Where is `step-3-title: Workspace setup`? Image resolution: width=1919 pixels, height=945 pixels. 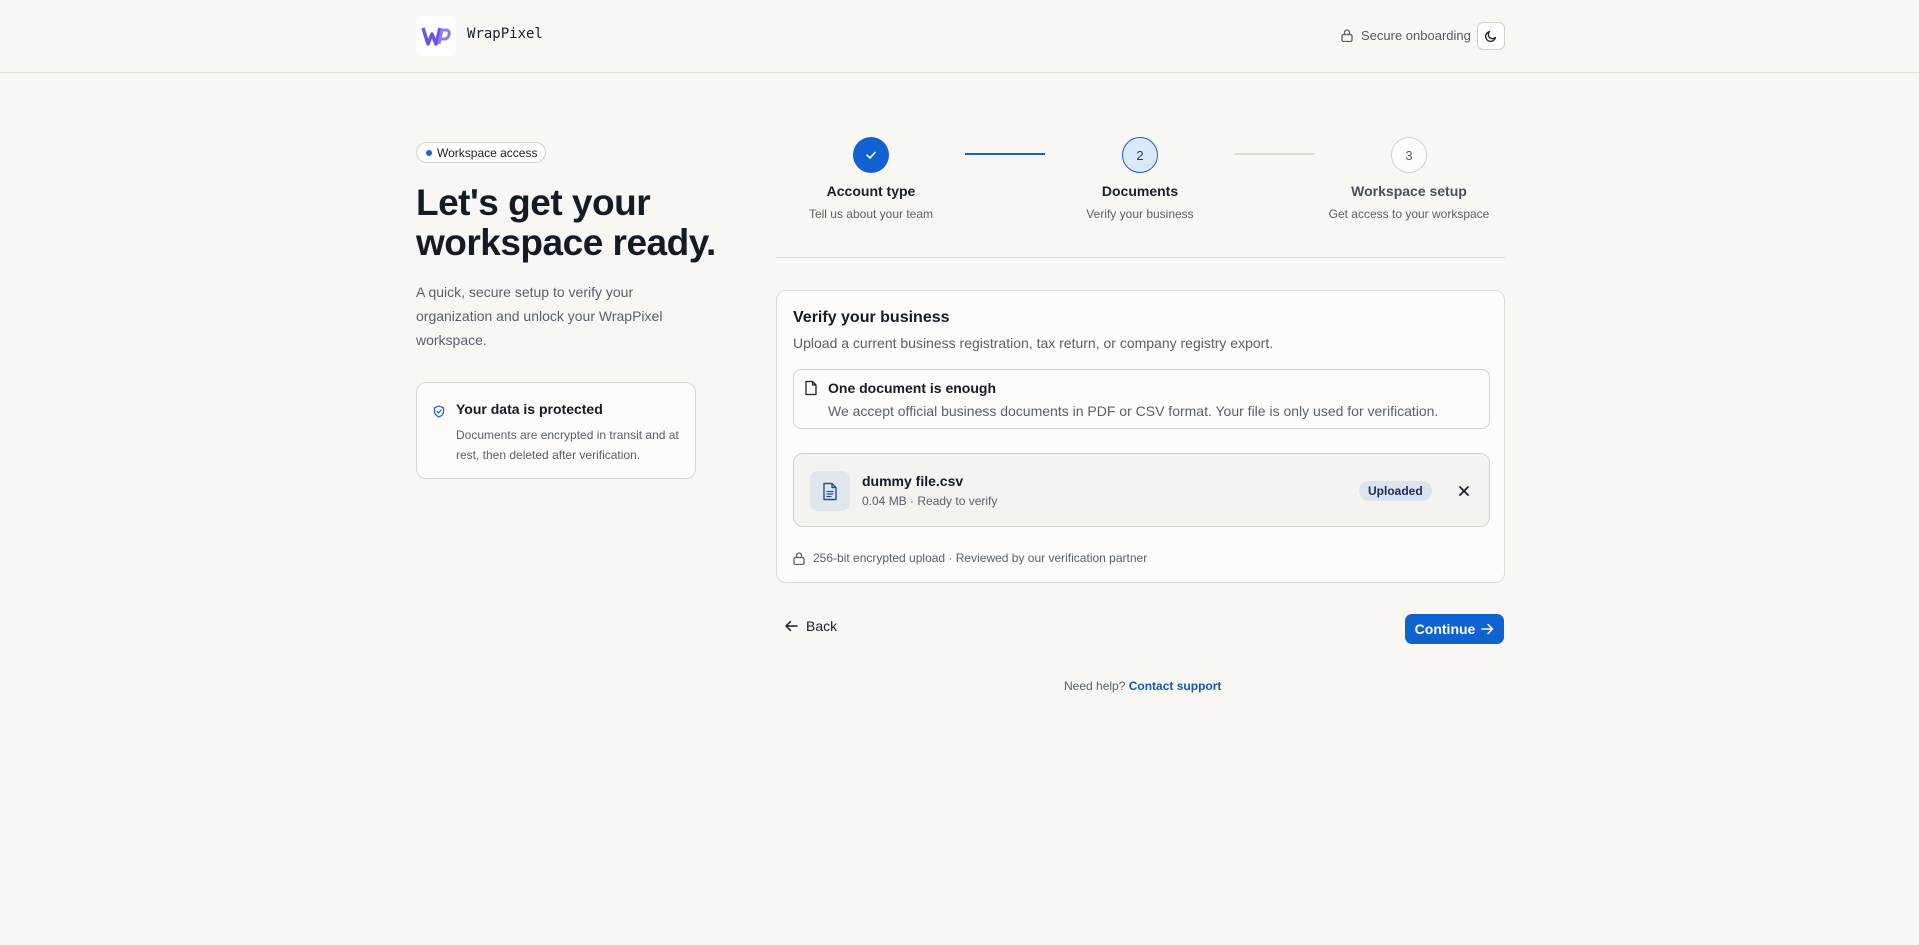
step-3-title: Workspace setup is located at coordinates (1409, 191).